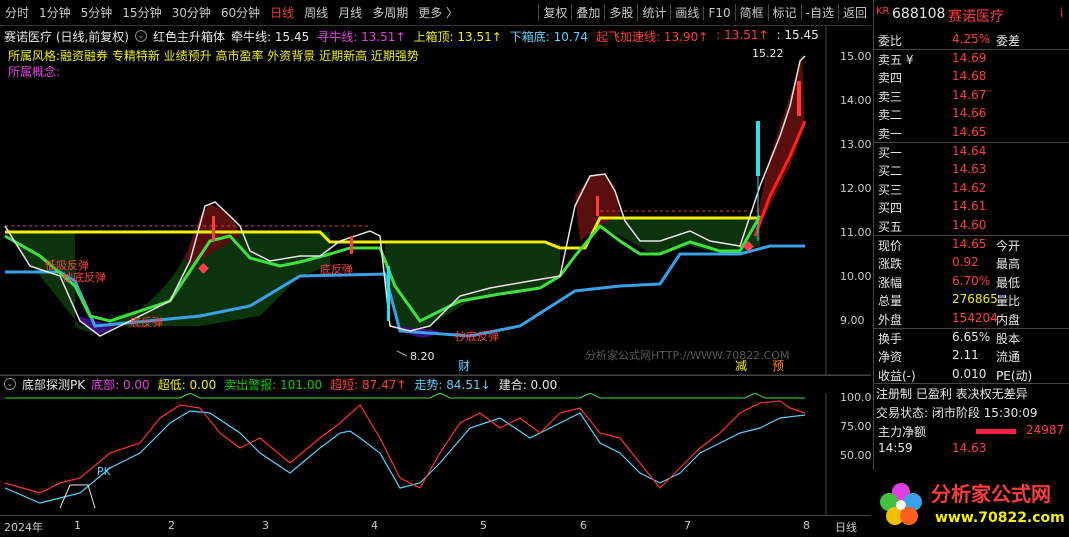 The image size is (1069, 537). What do you see at coordinates (852, 320) in the screenshot?
I see `price-tick: 9.00` at bounding box center [852, 320].